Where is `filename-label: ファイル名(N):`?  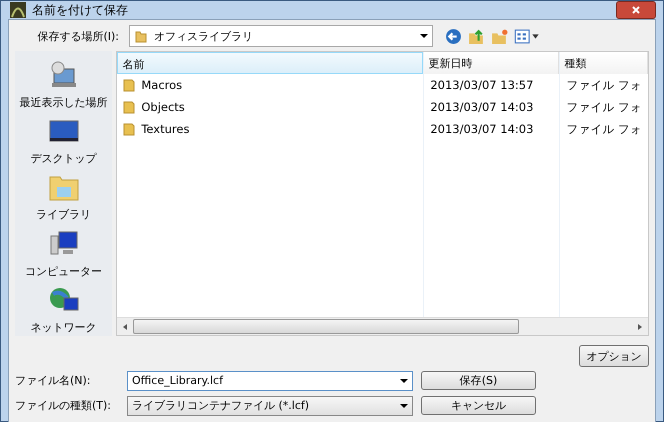
filename-label: ファイル名(N): is located at coordinates (53, 380).